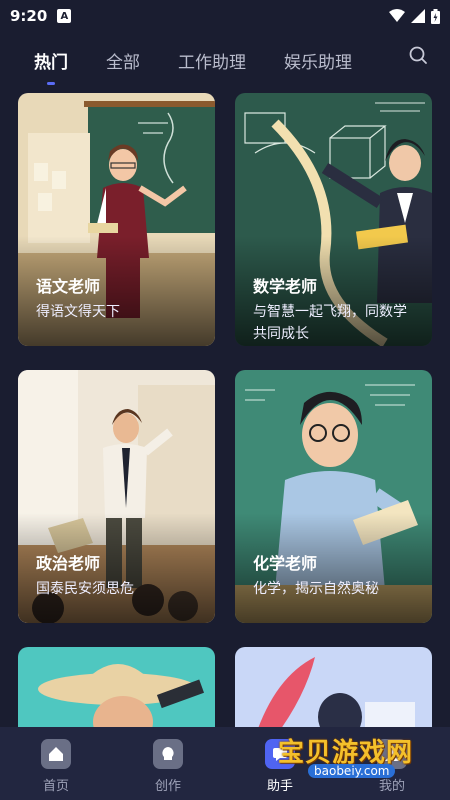 The image size is (450, 800). I want to click on tab-all: 全部, so click(123, 60).